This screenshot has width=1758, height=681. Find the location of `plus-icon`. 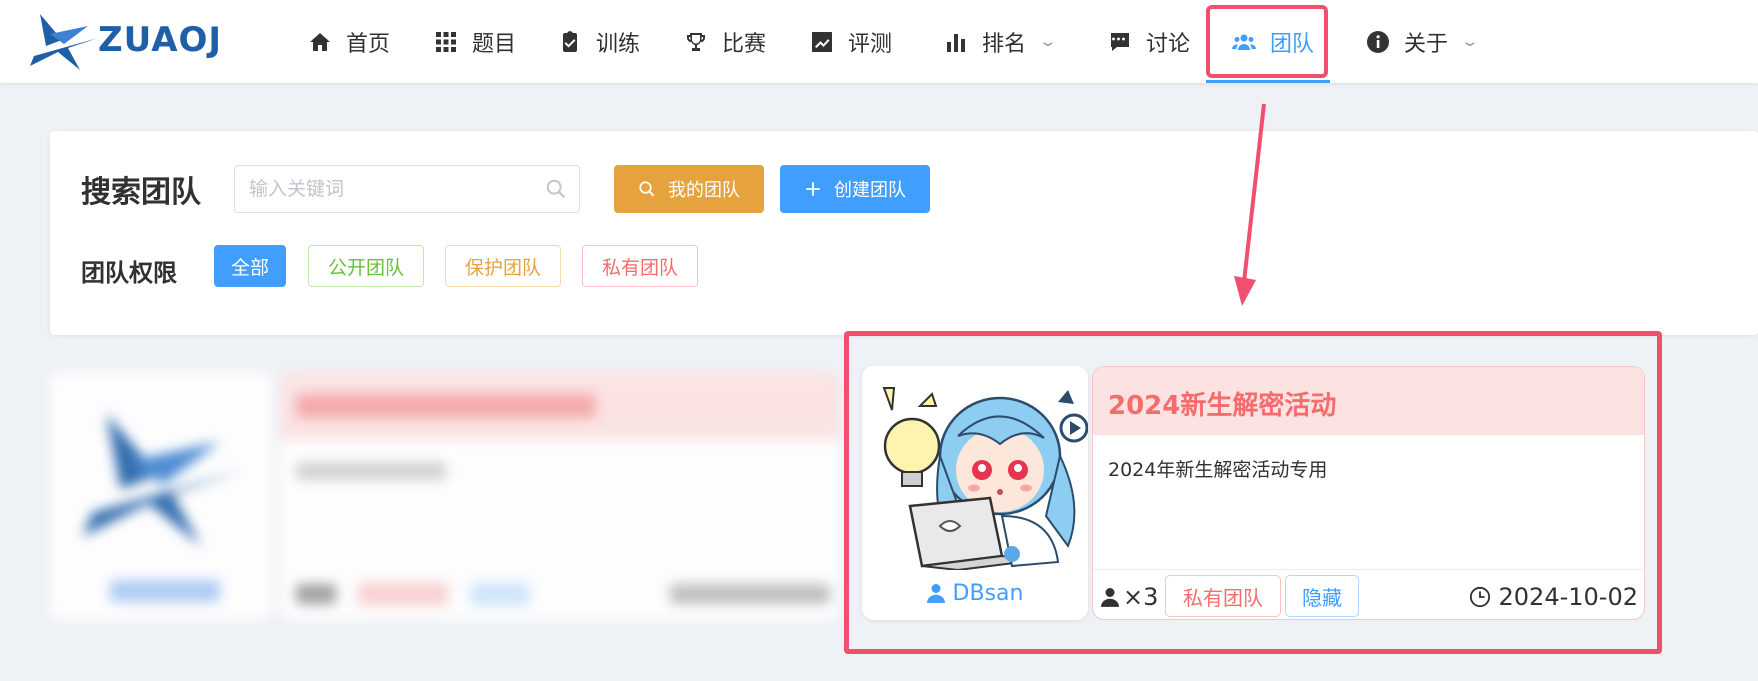

plus-icon is located at coordinates (813, 189).